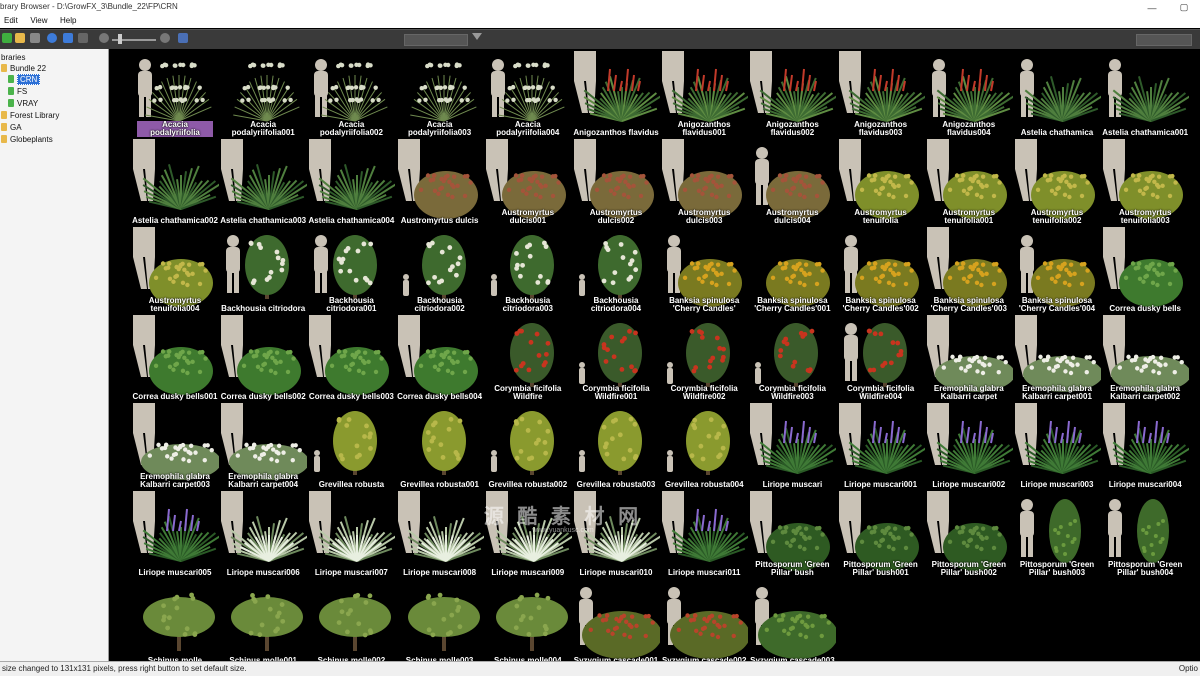 This screenshot has height=676, width=1200. I want to click on plant-thumbnail: Banksia spinulosa 'Cherry Candles'001, so click(792, 271).